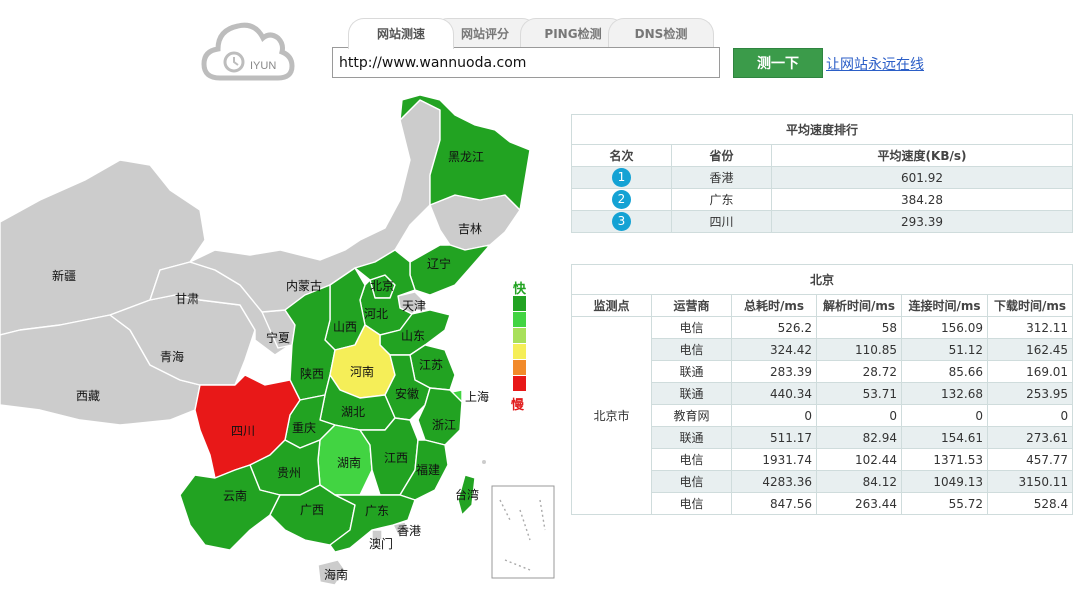 The image size is (1075, 591). I want to click on detail-cell-total: 526.2, so click(774, 327).